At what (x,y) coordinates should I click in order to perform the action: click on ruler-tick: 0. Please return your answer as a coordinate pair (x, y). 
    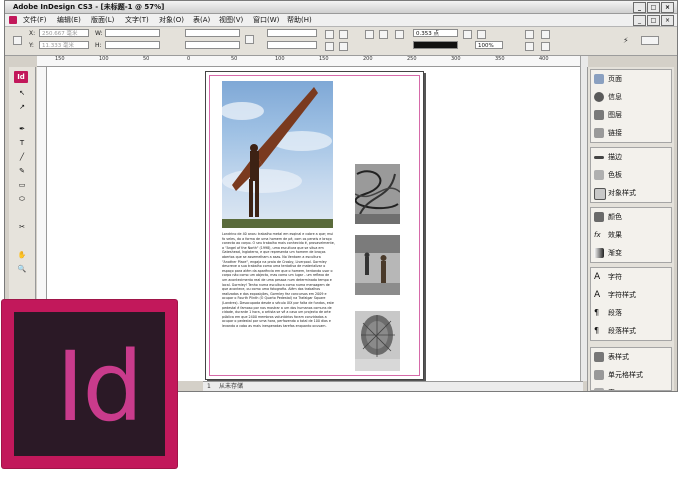
    Looking at the image, I should click on (189, 59).